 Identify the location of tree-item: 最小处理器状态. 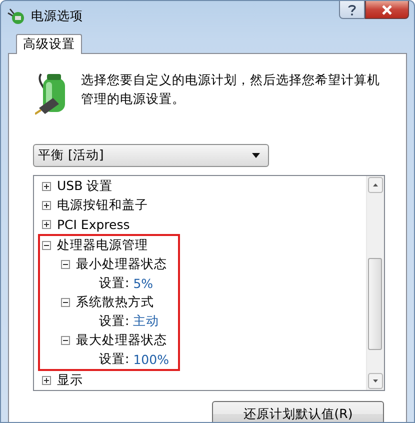
(121, 264).